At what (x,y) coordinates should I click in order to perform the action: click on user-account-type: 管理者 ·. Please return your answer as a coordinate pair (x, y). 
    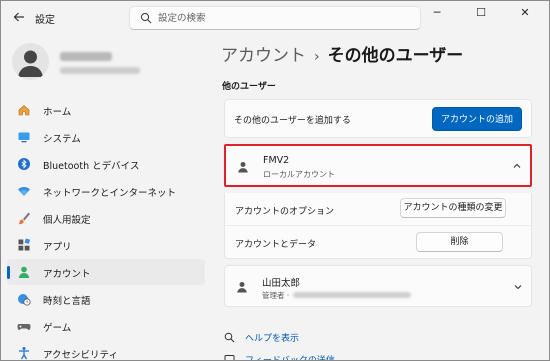
    Looking at the image, I should click on (276, 295).